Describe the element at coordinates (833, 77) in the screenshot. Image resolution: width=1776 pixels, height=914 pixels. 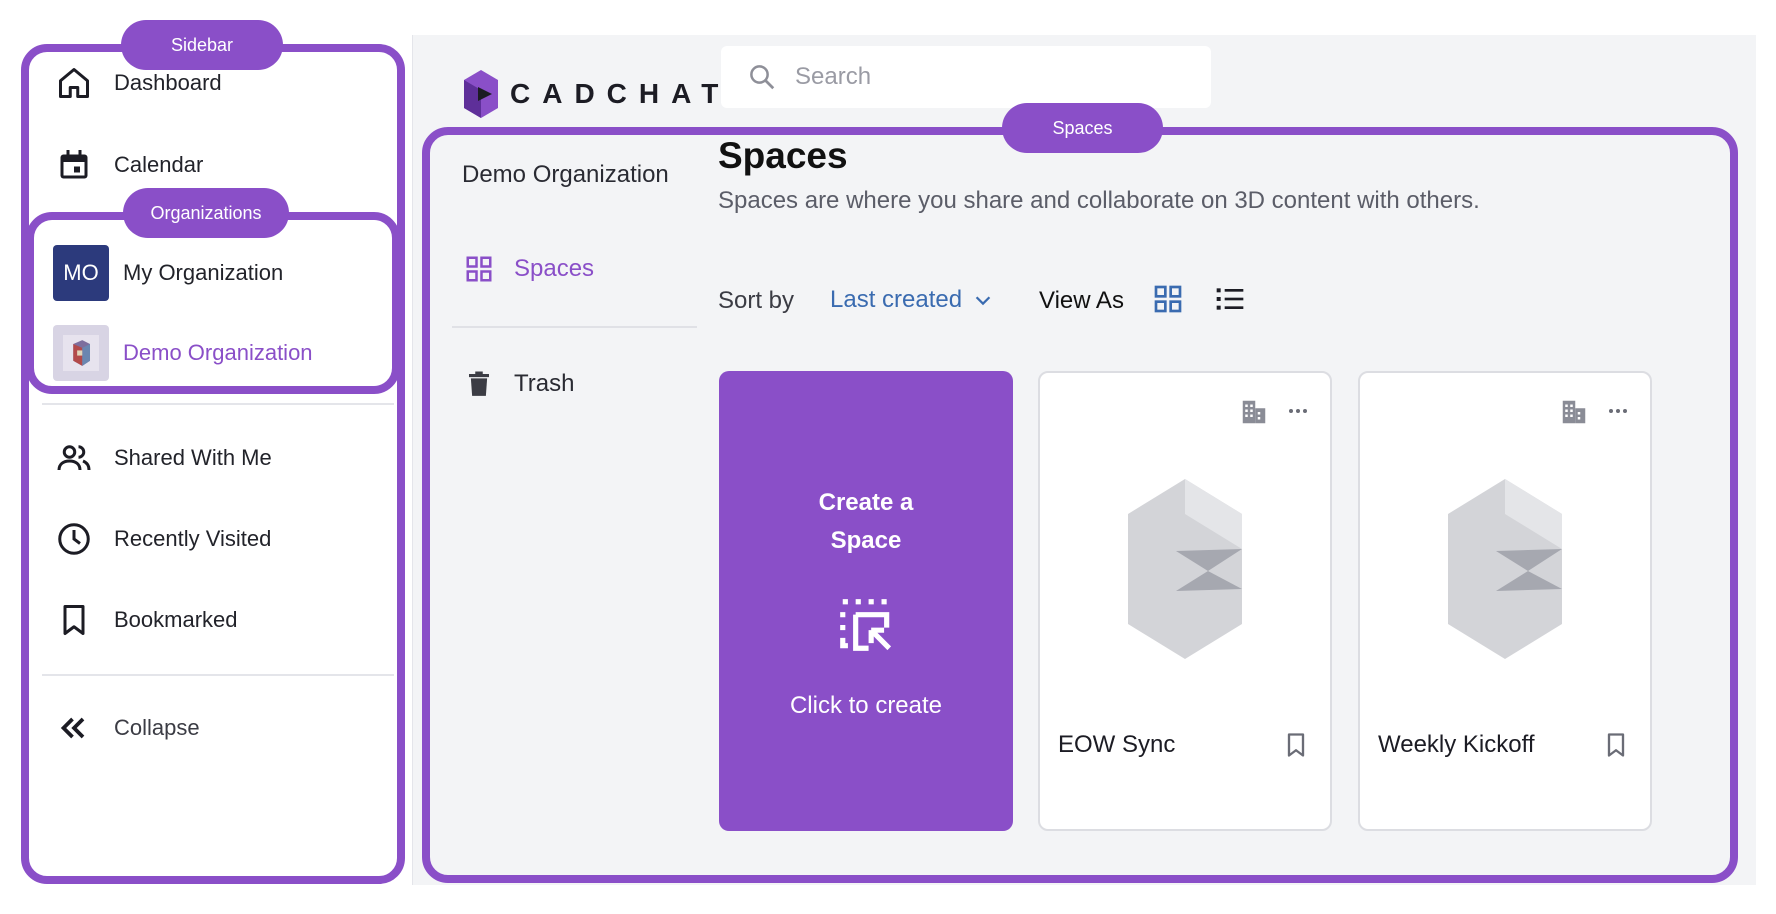
I see `search-input: Search` at that location.